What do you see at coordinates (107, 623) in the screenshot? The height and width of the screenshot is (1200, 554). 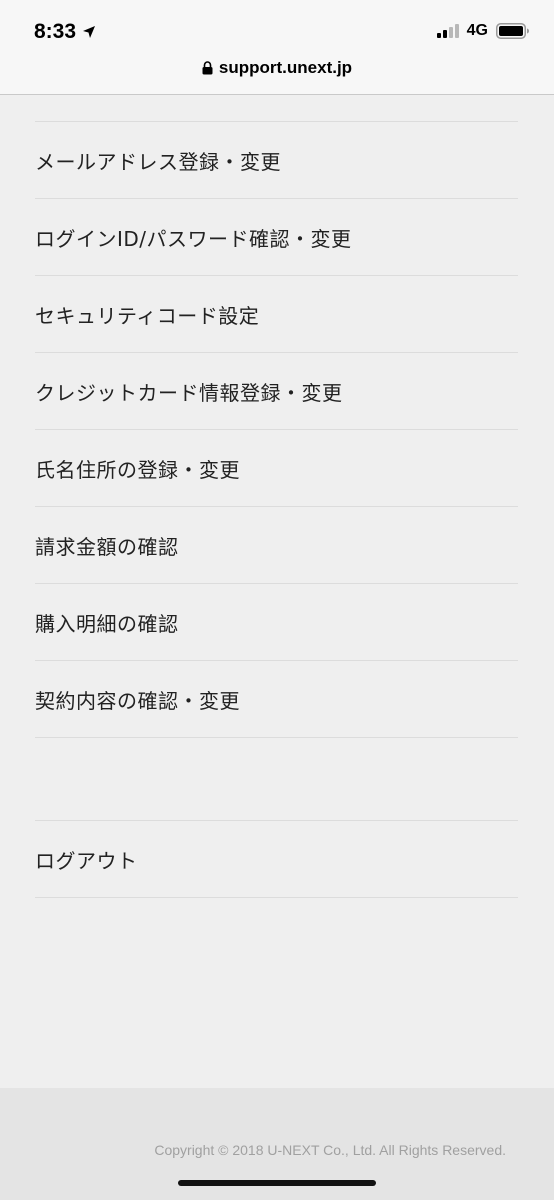 I see `menu-item-label: 購入明細の確認` at bounding box center [107, 623].